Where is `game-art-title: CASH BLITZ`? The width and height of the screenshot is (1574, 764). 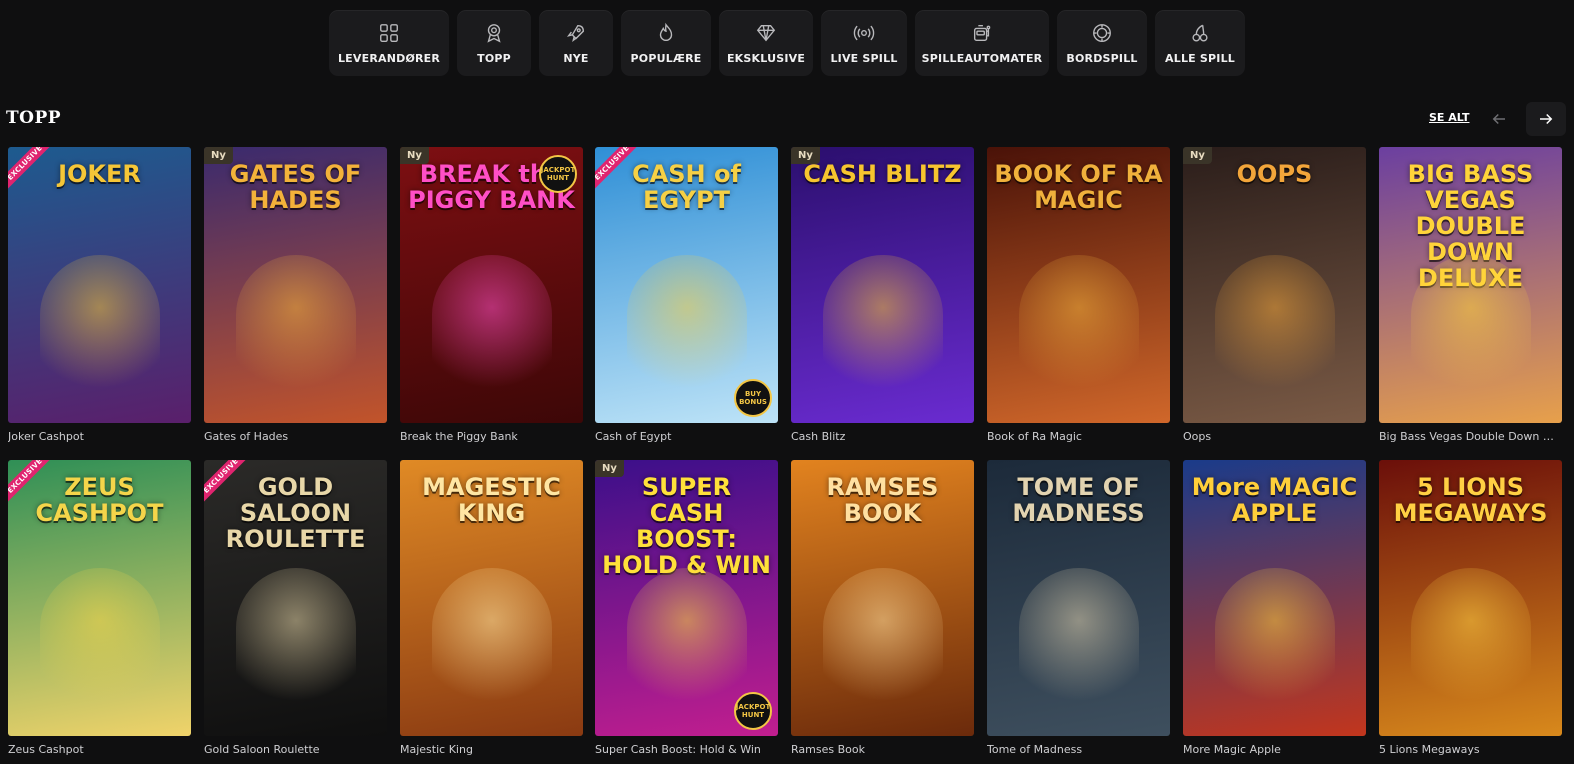 game-art-title: CASH BLITZ is located at coordinates (882, 174).